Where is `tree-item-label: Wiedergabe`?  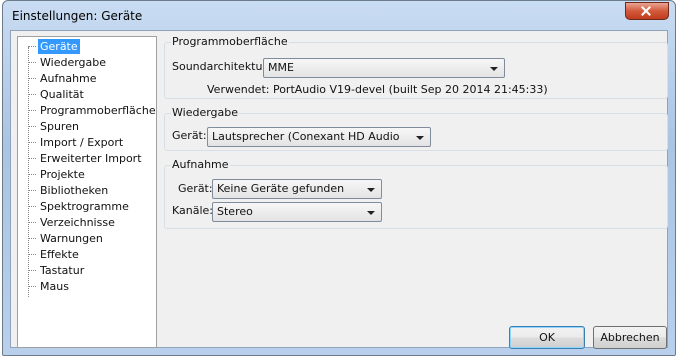 tree-item-label: Wiedergabe is located at coordinates (73, 62).